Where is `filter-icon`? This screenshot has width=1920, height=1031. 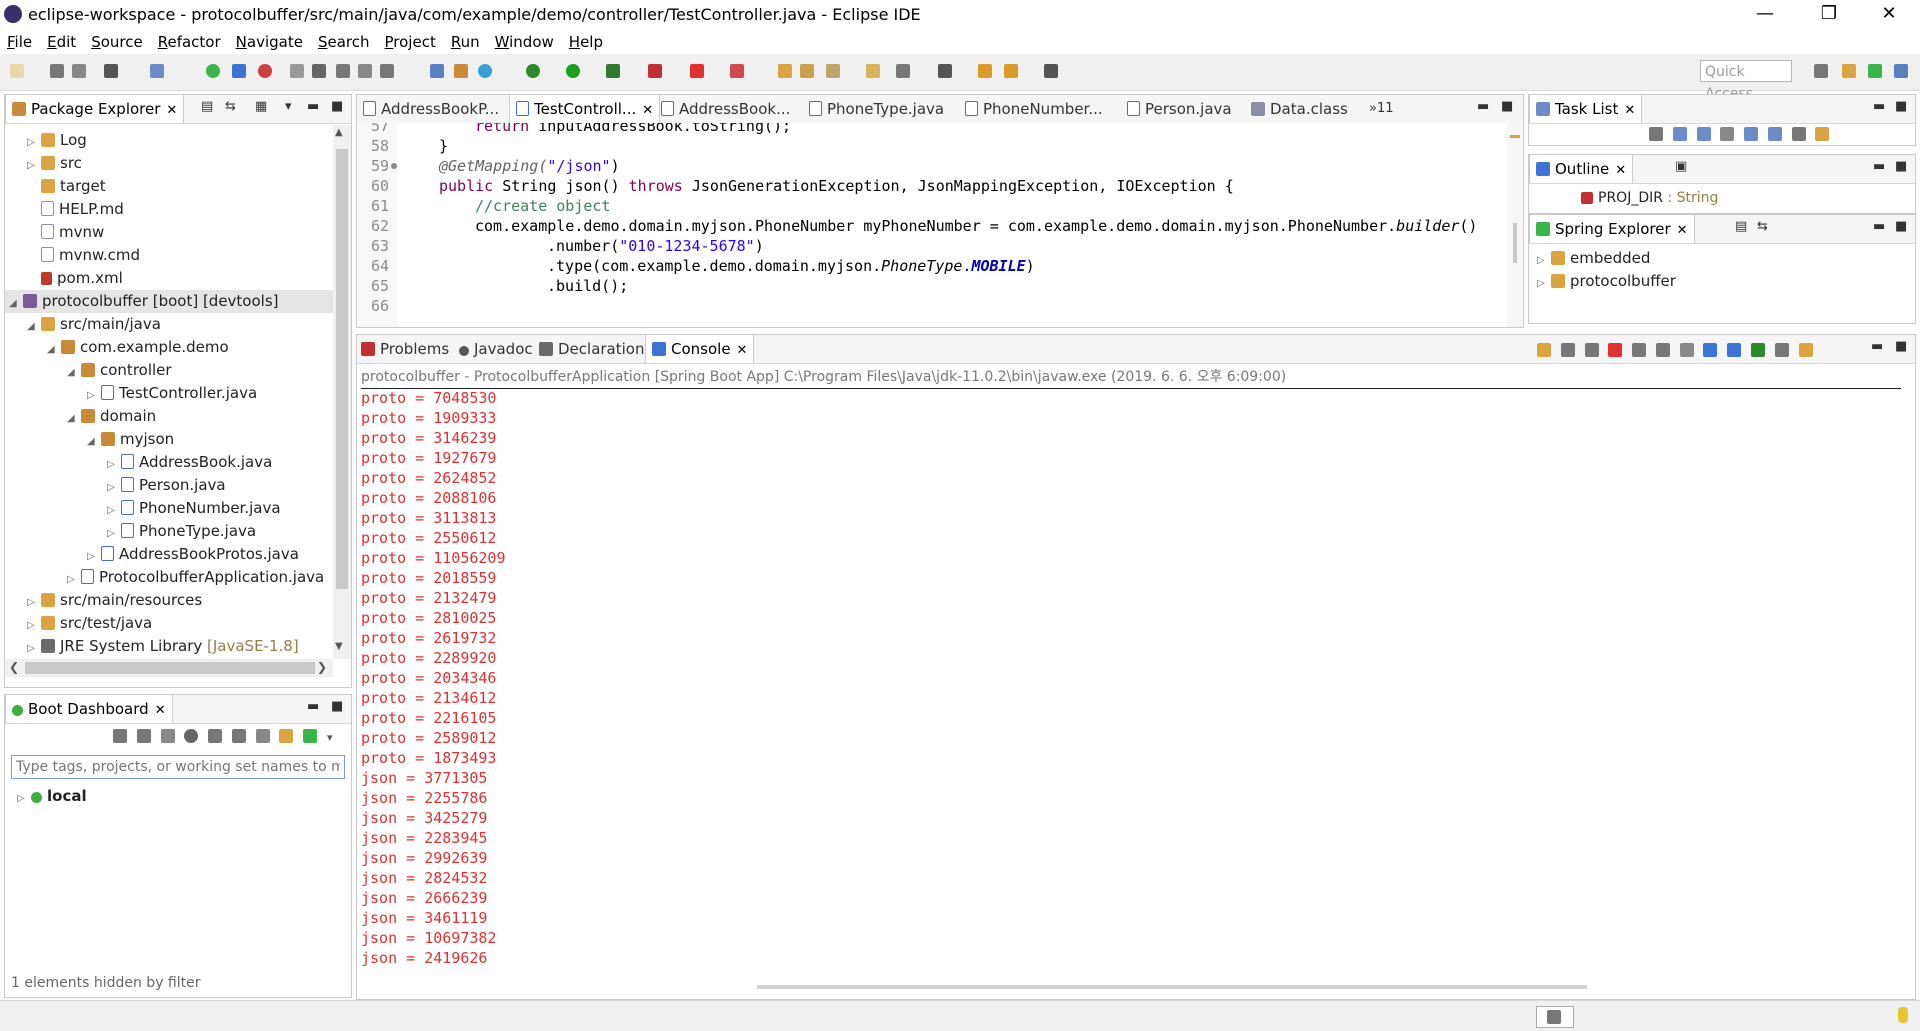
filter-icon is located at coordinates (1727, 134).